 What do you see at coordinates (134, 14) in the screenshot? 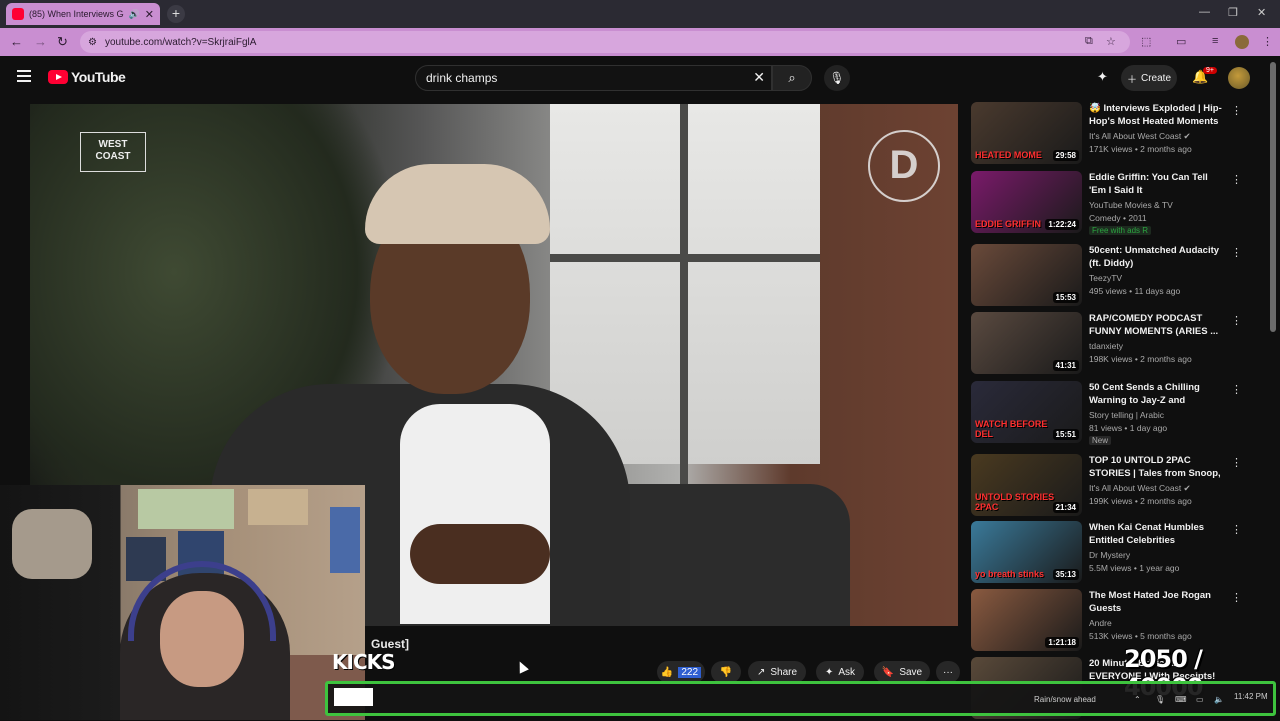
I see `speaker-icon: 🔊` at bounding box center [134, 14].